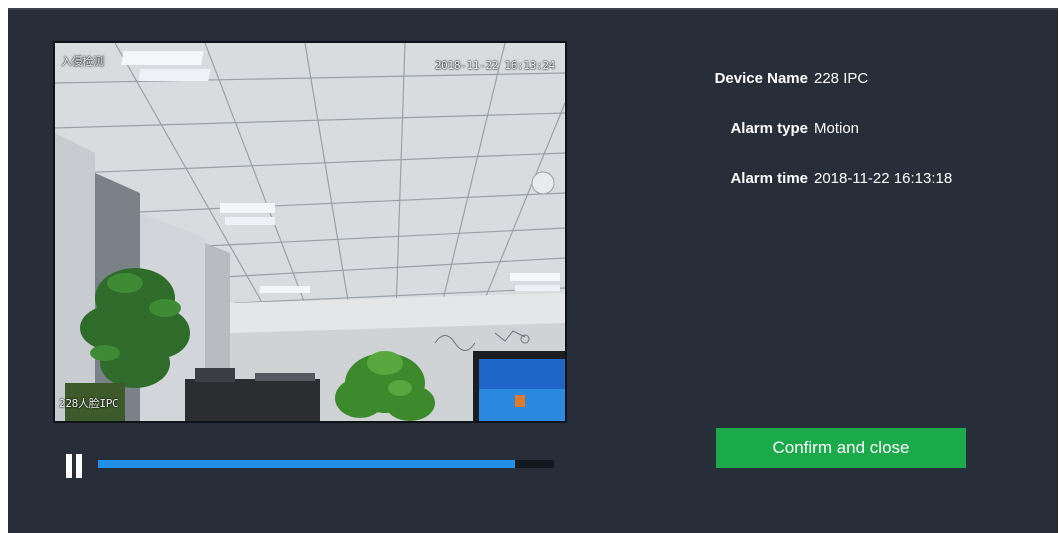 The width and height of the screenshot is (1060, 533). I want to click on osd-timestamp: 2018-11-22 16:13:24, so click(494, 65).